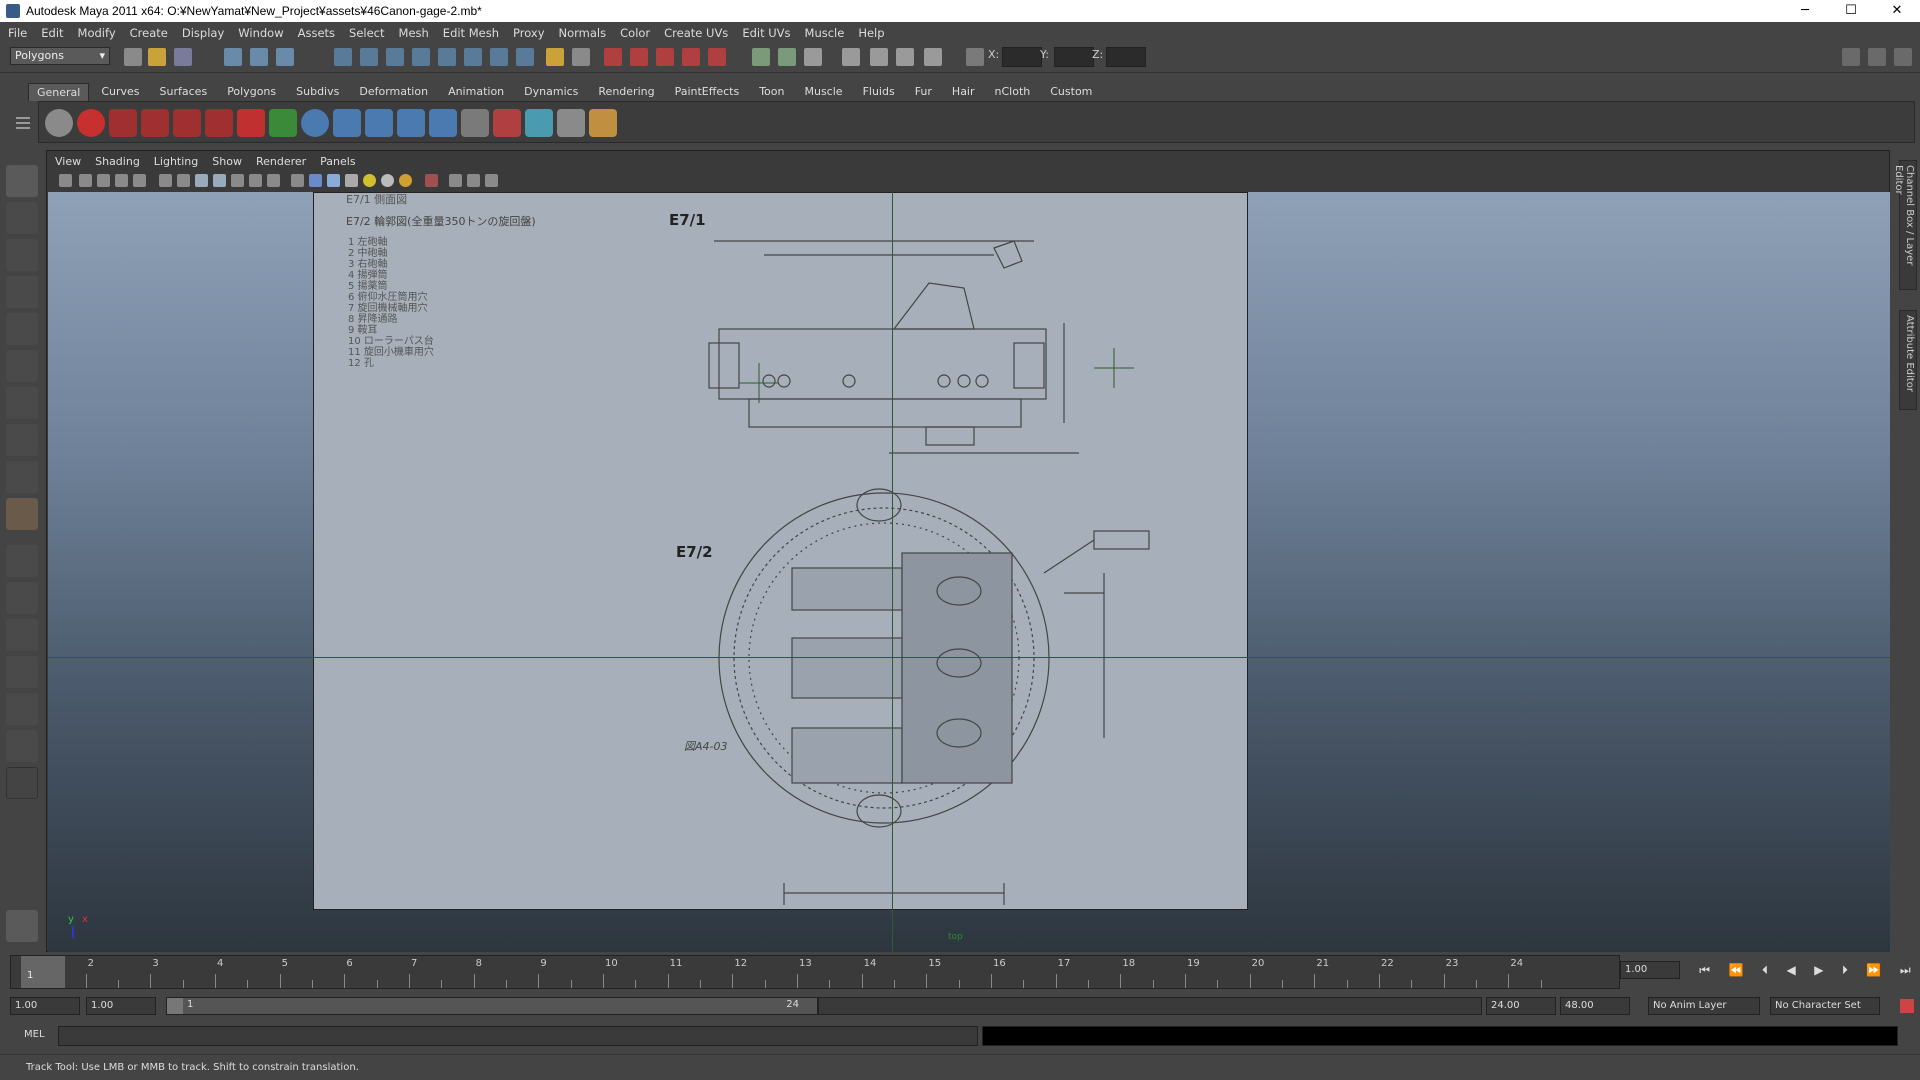 The image size is (1920, 1080). Describe the element at coordinates (45, 1006) in the screenshot. I see `start-time-field: 1.00` at that location.